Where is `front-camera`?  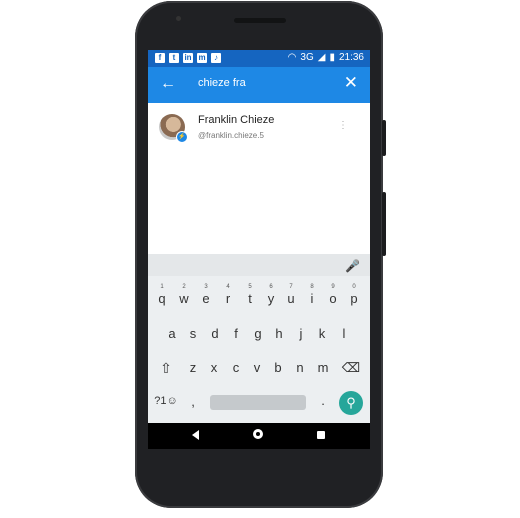 front-camera is located at coordinates (178, 18).